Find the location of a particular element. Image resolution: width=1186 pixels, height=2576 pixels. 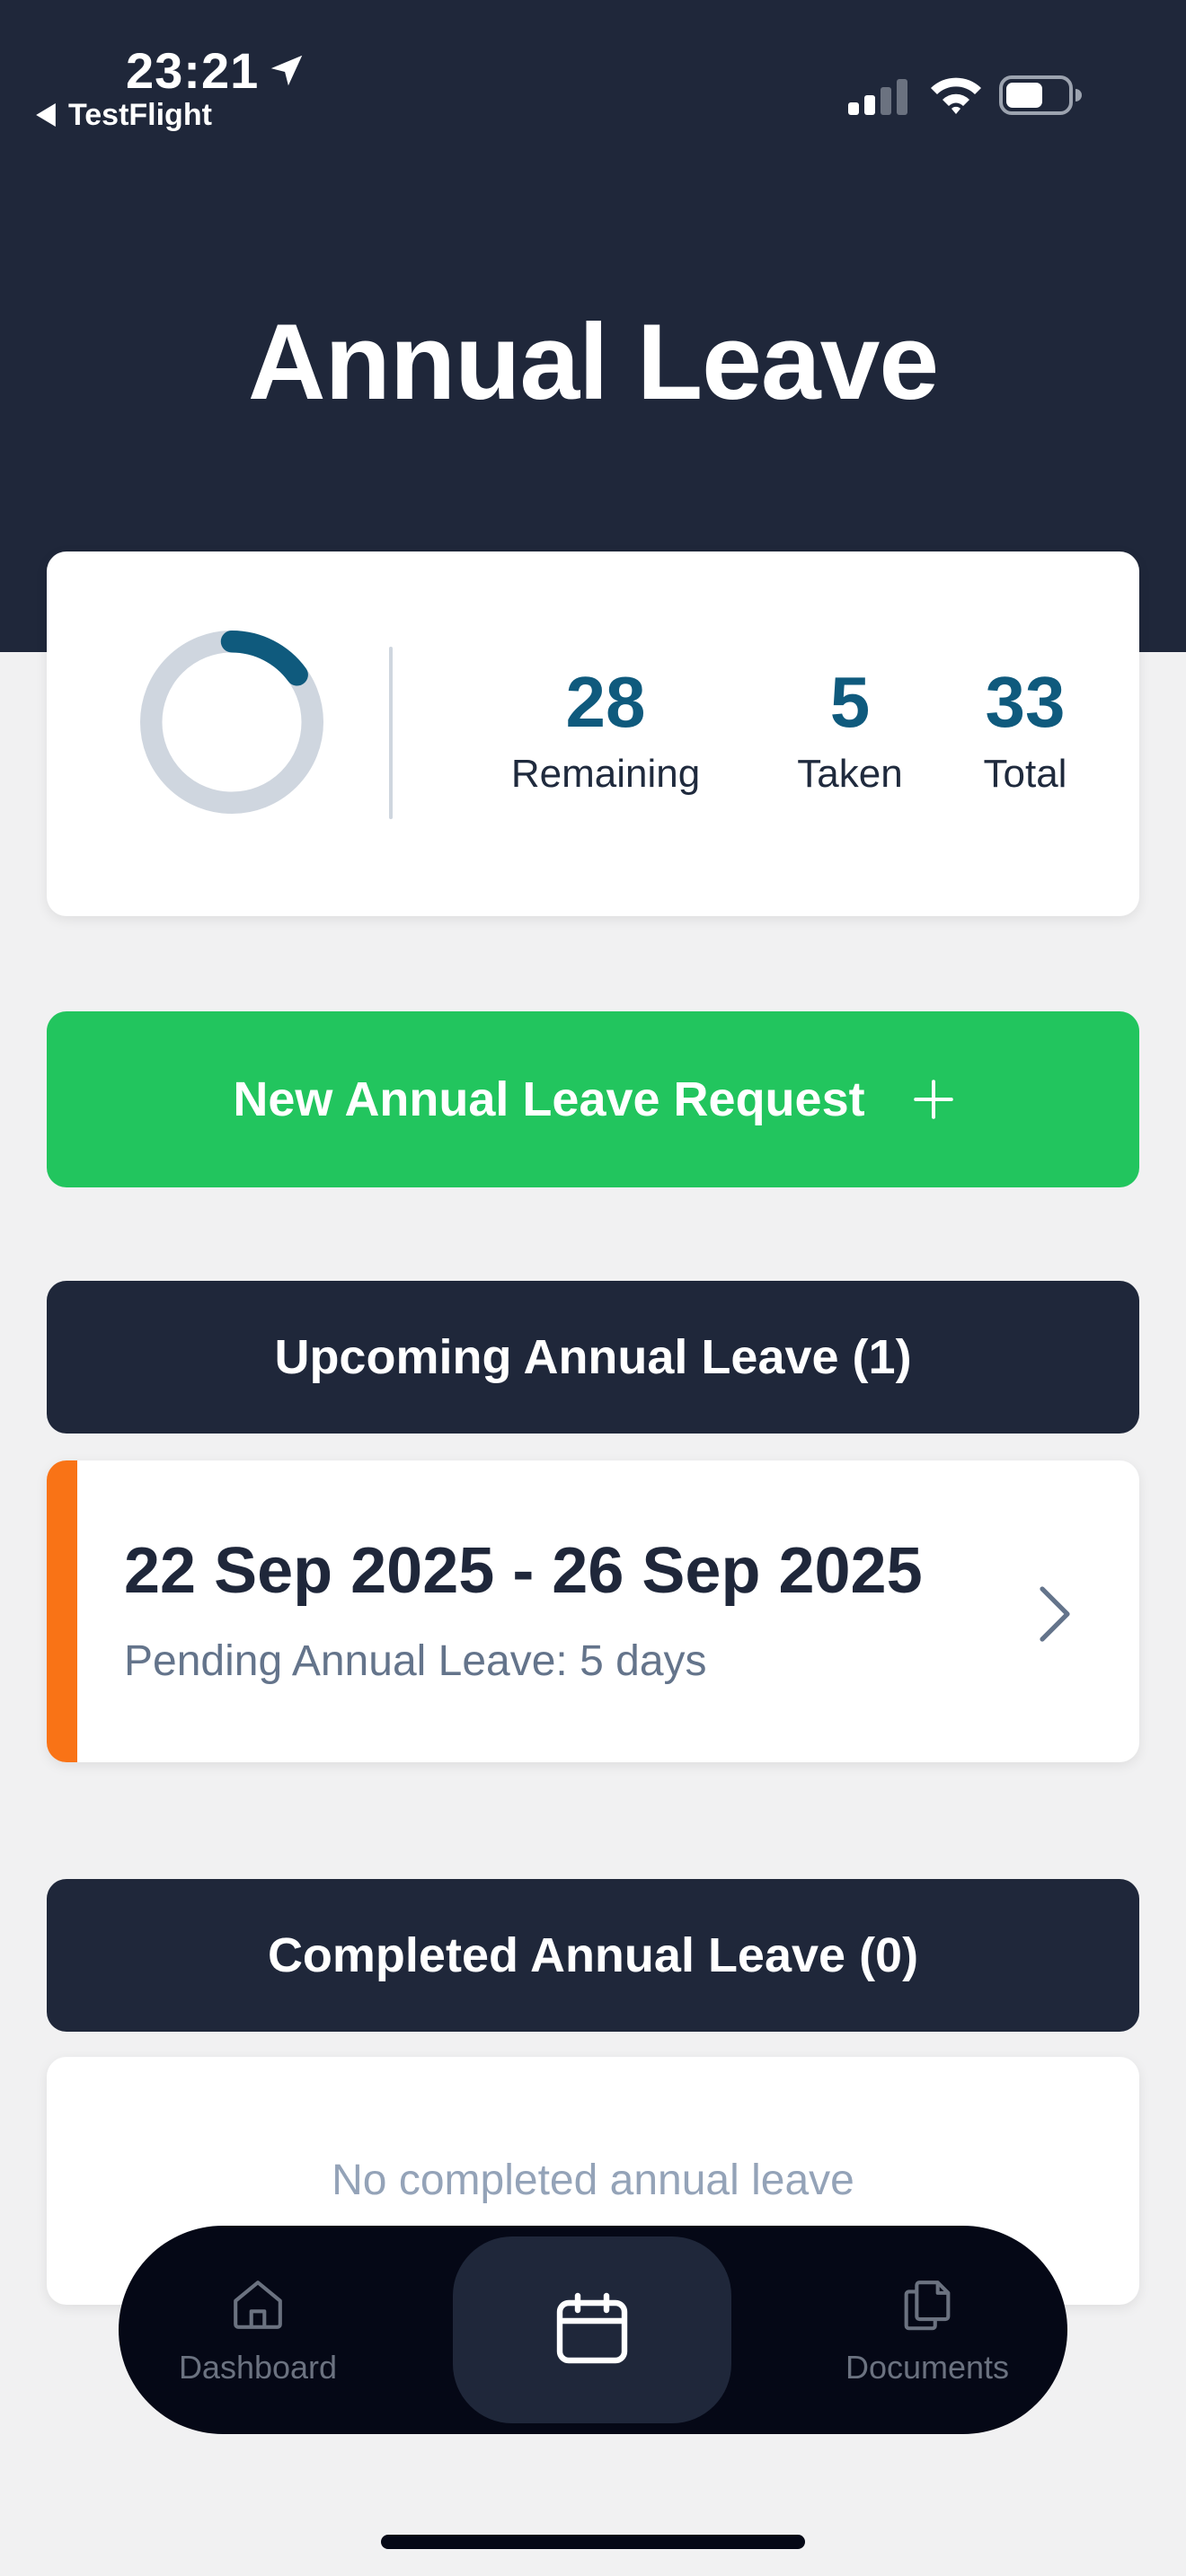

home-icon is located at coordinates (258, 2304).